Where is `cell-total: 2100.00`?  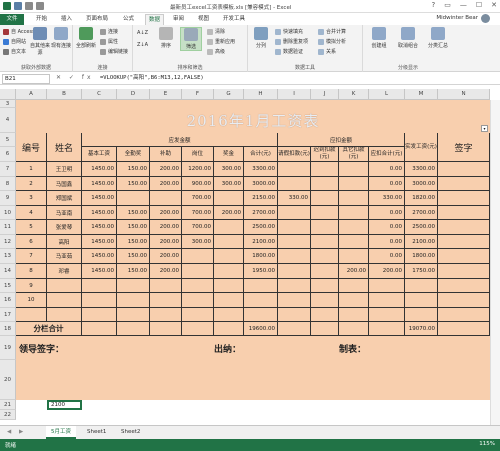 cell-total: 2100.00 is located at coordinates (261, 242).